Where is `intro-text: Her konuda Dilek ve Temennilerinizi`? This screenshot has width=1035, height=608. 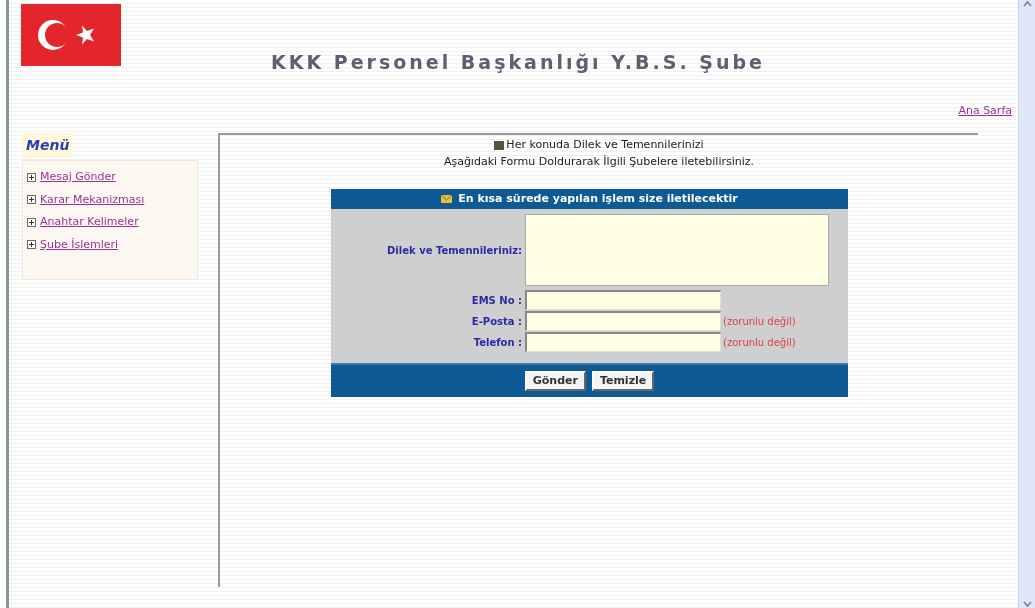 intro-text: Her konuda Dilek ve Temennilerinizi is located at coordinates (605, 145).